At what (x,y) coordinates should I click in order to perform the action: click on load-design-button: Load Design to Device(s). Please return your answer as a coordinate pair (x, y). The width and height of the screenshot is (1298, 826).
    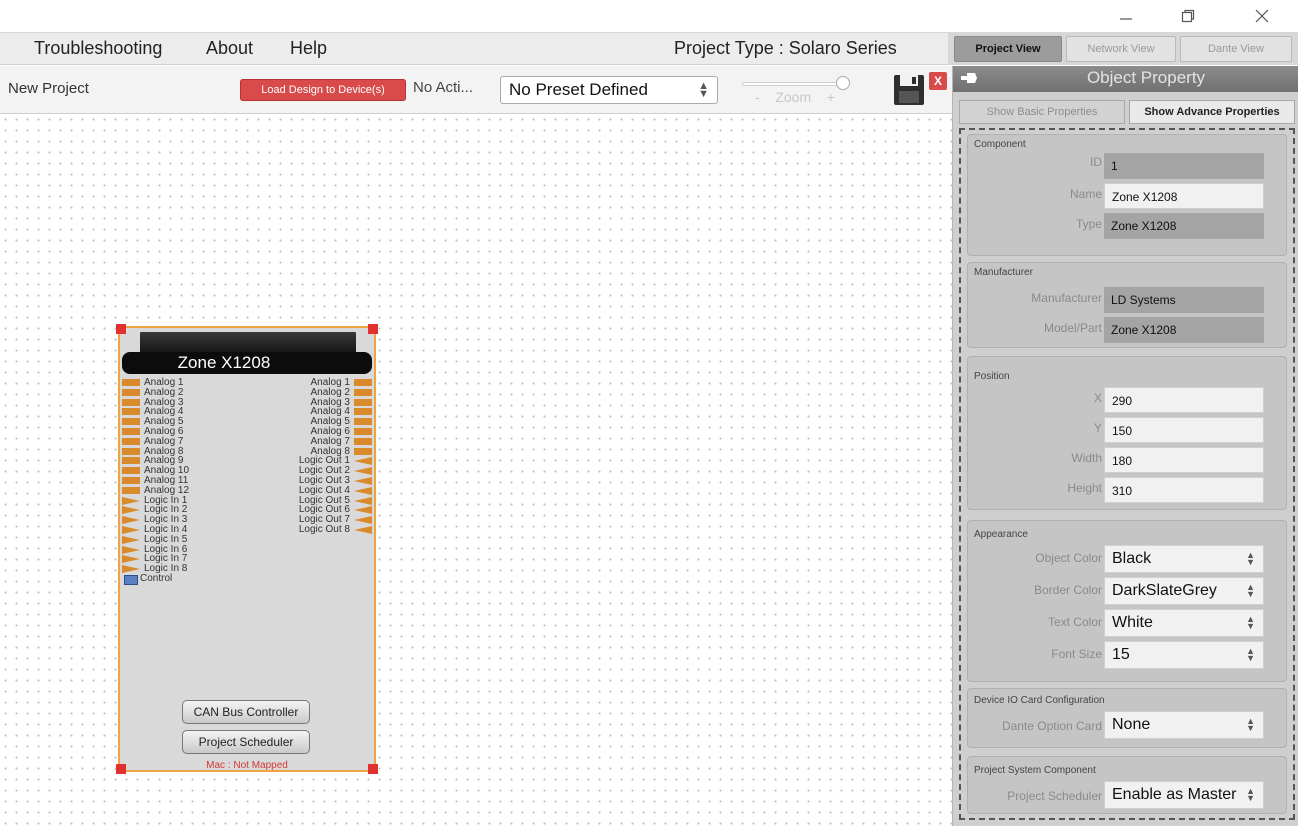
    Looking at the image, I should click on (323, 90).